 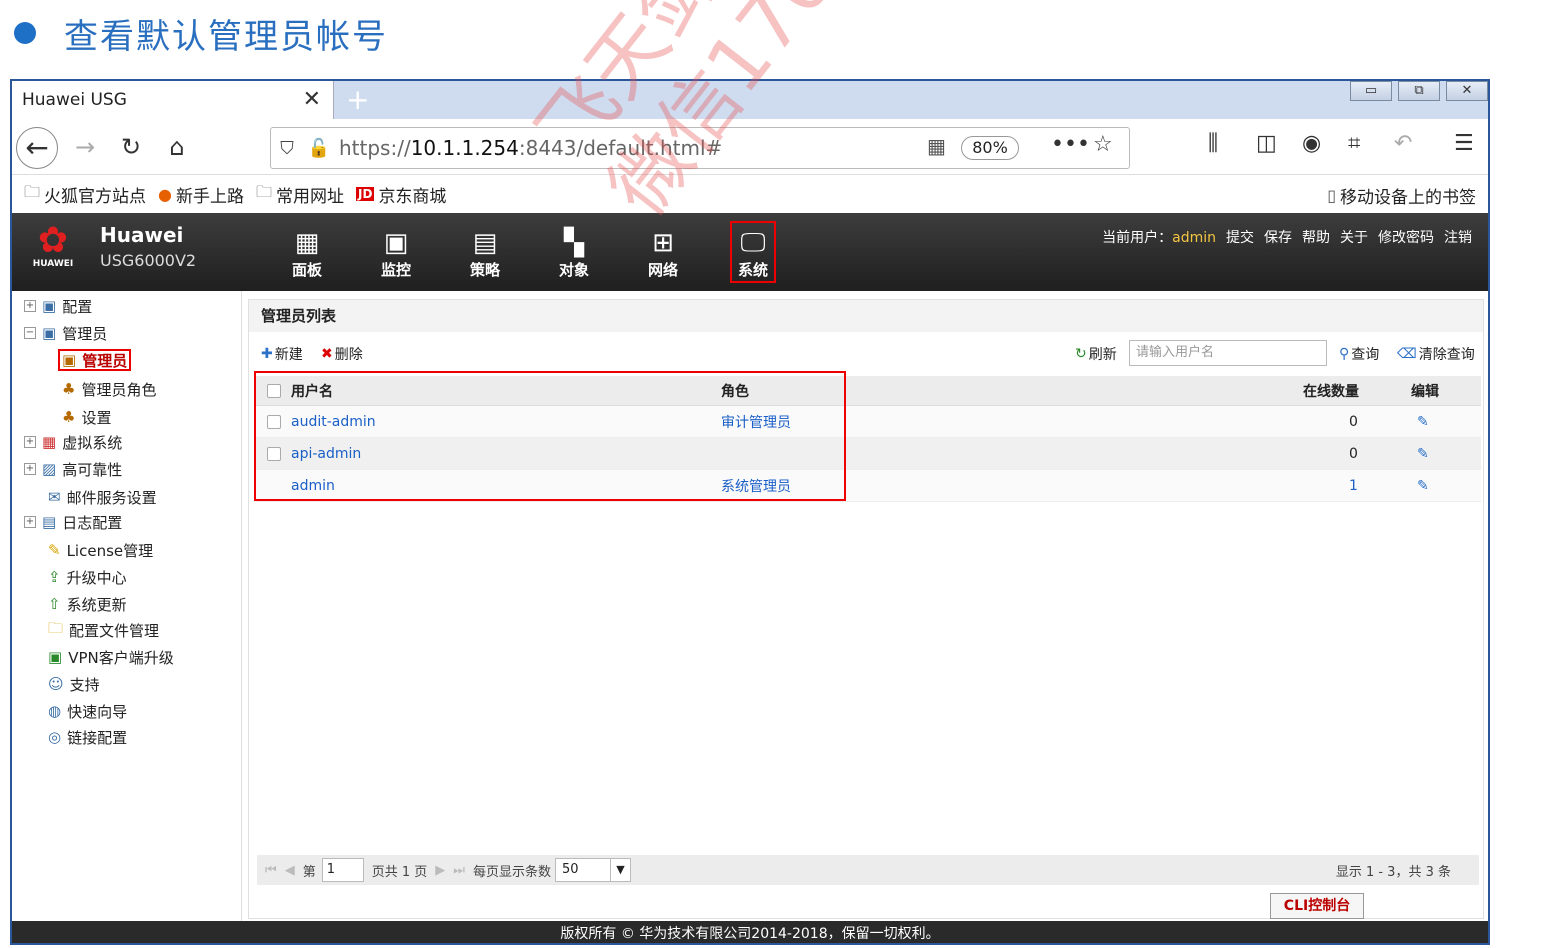 I want to click on screenshot-icon: ⌗, so click(x=1354, y=143).